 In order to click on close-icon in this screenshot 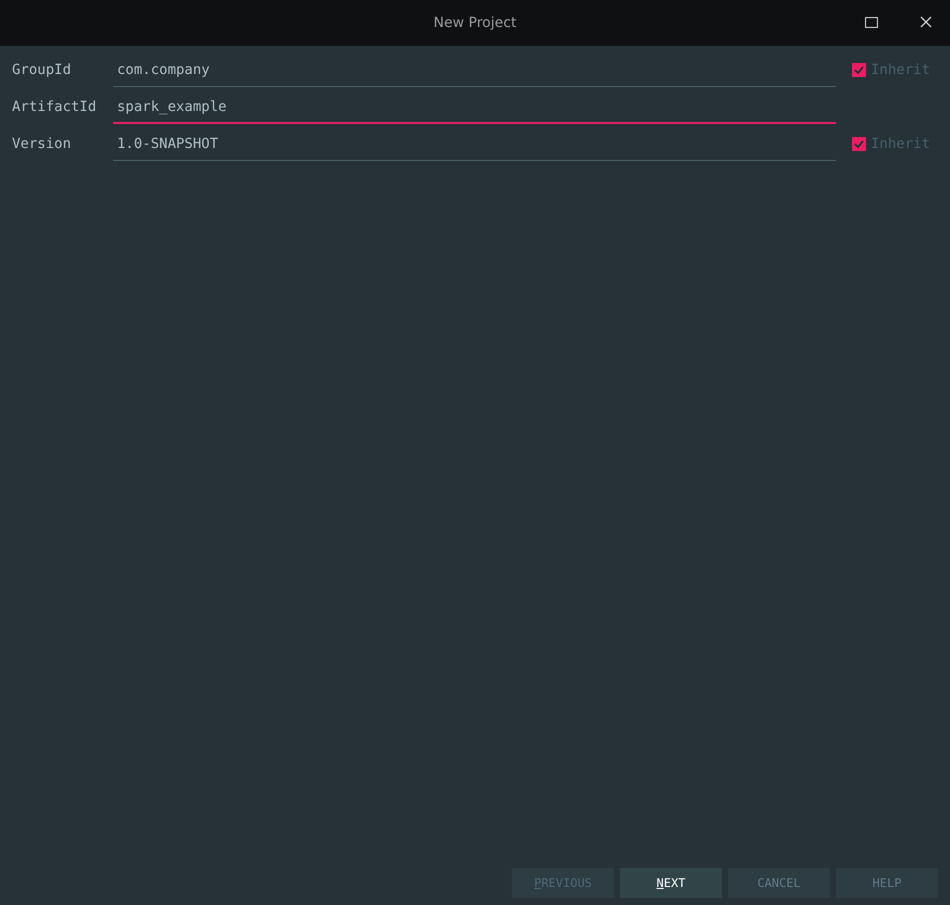, I will do `click(926, 22)`.